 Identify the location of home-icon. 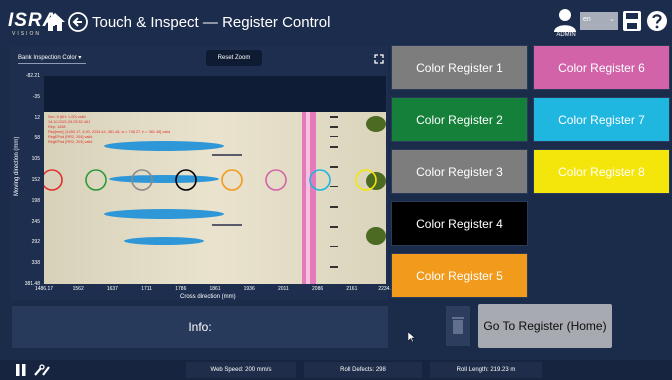
(55, 22).